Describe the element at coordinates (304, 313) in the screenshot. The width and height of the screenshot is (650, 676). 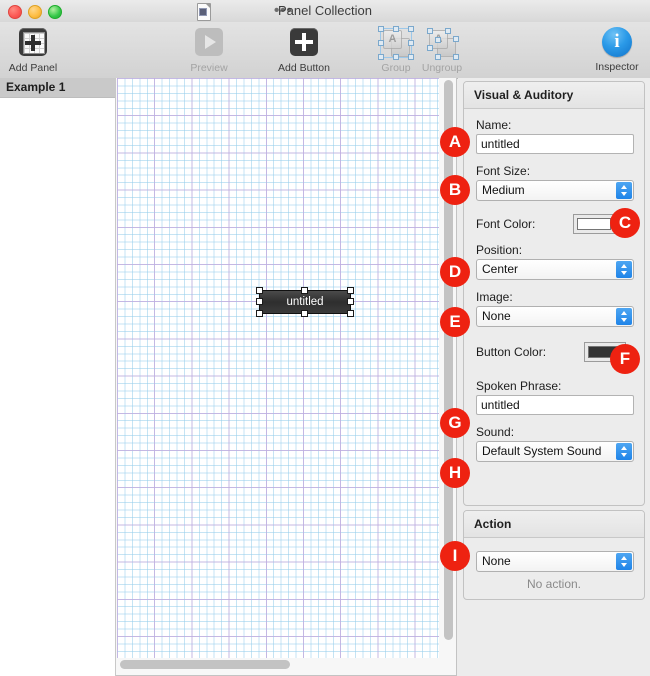
I see `selection-handle-s` at that location.